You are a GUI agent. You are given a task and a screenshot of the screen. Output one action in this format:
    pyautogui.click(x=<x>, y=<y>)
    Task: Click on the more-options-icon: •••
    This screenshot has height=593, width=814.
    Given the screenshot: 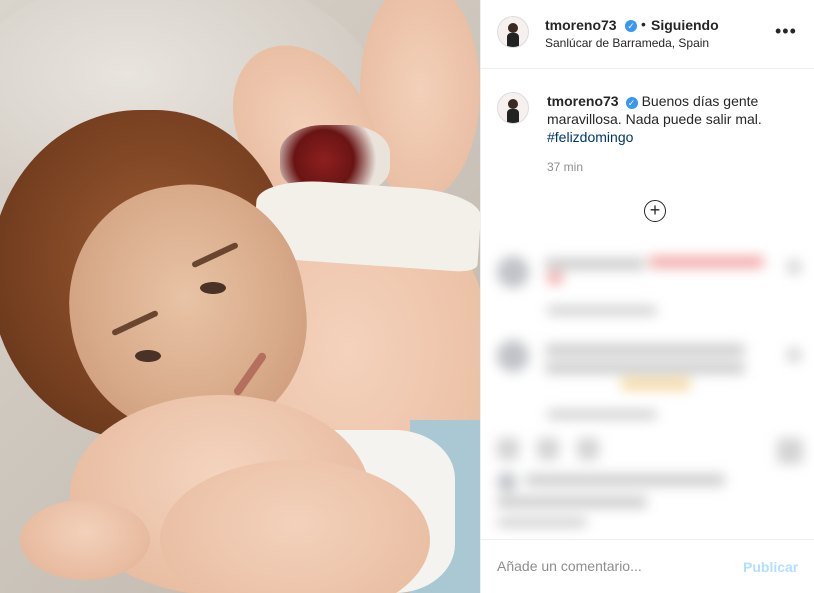 What is the action you would take?
    pyautogui.click(x=786, y=31)
    